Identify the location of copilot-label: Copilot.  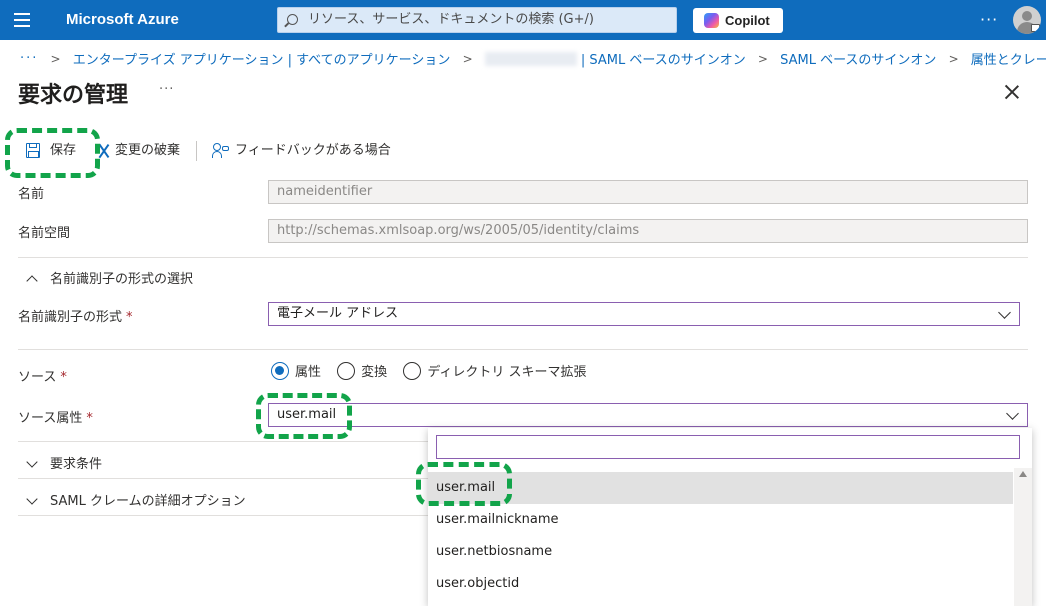
(747, 20).